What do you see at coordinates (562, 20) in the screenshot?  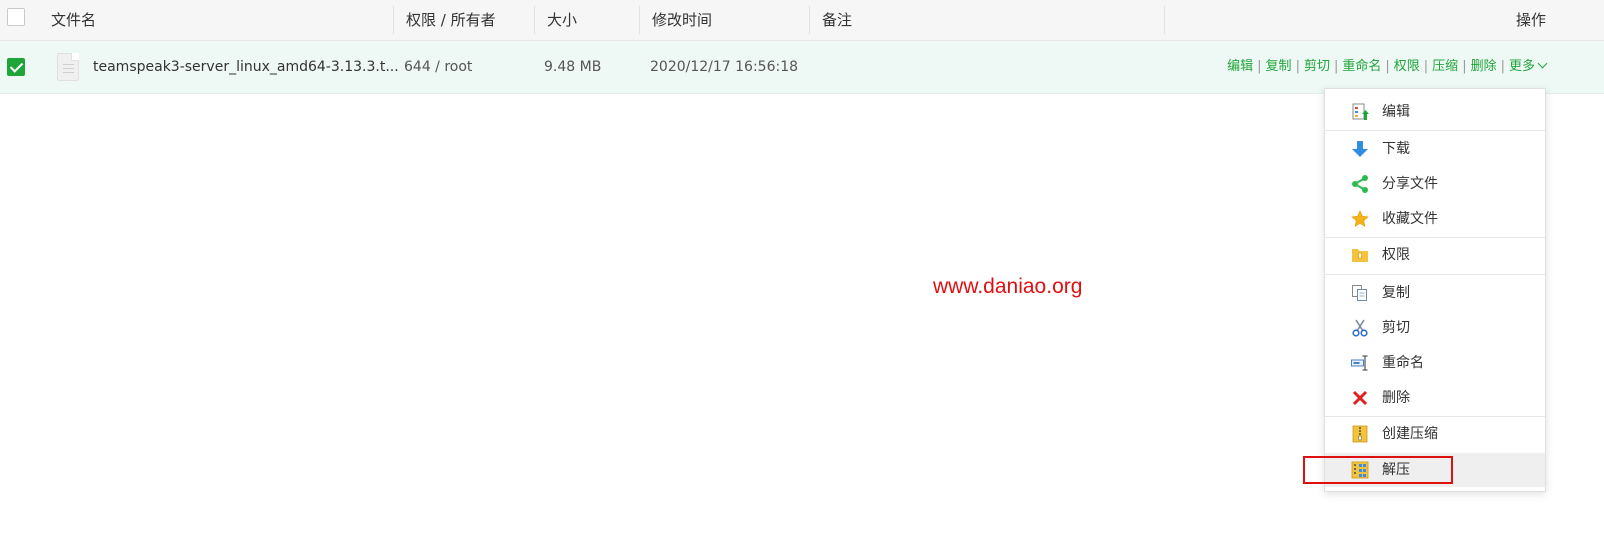 I see `header-size: 大小` at bounding box center [562, 20].